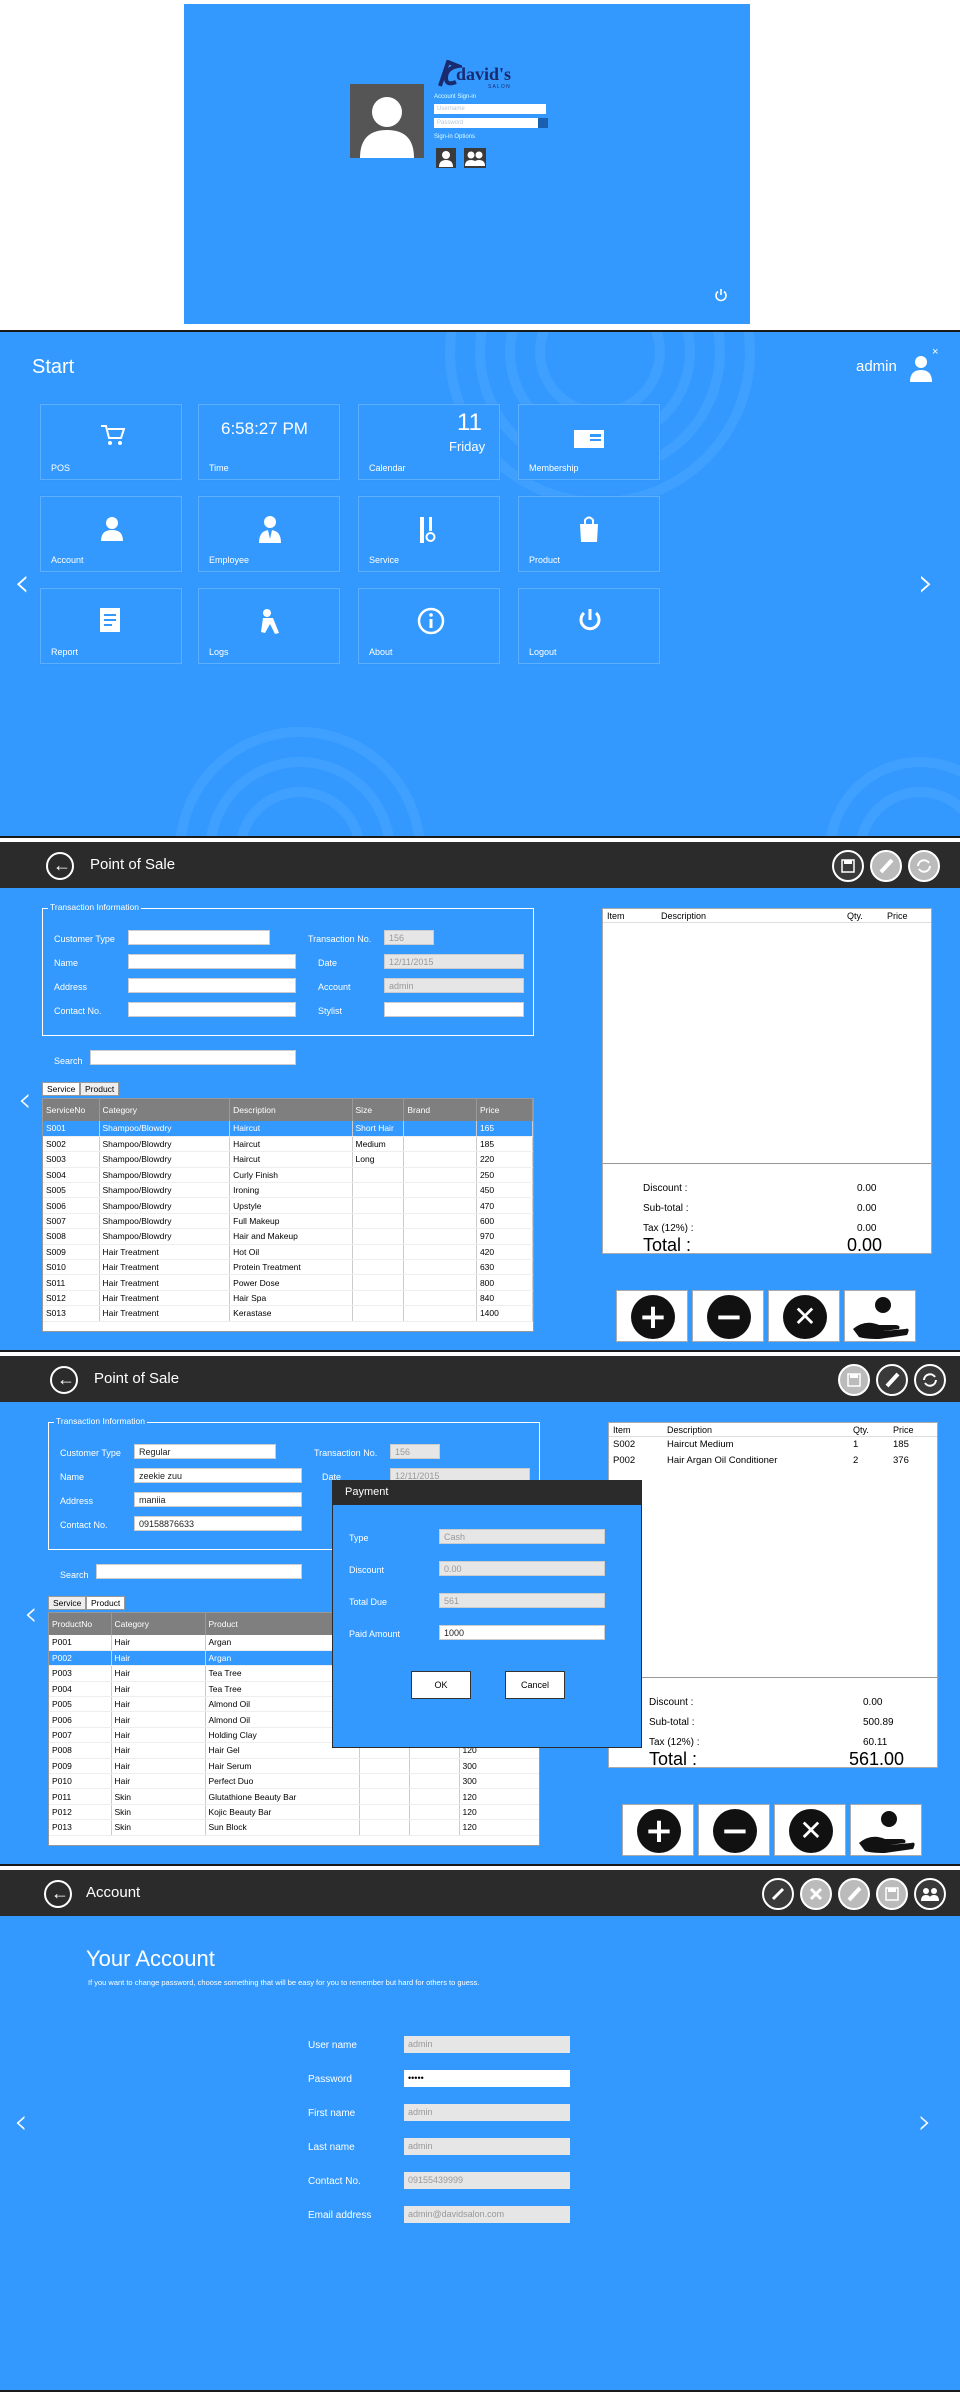 The height and width of the screenshot is (2400, 960). I want to click on username-input: Username, so click(490, 109).